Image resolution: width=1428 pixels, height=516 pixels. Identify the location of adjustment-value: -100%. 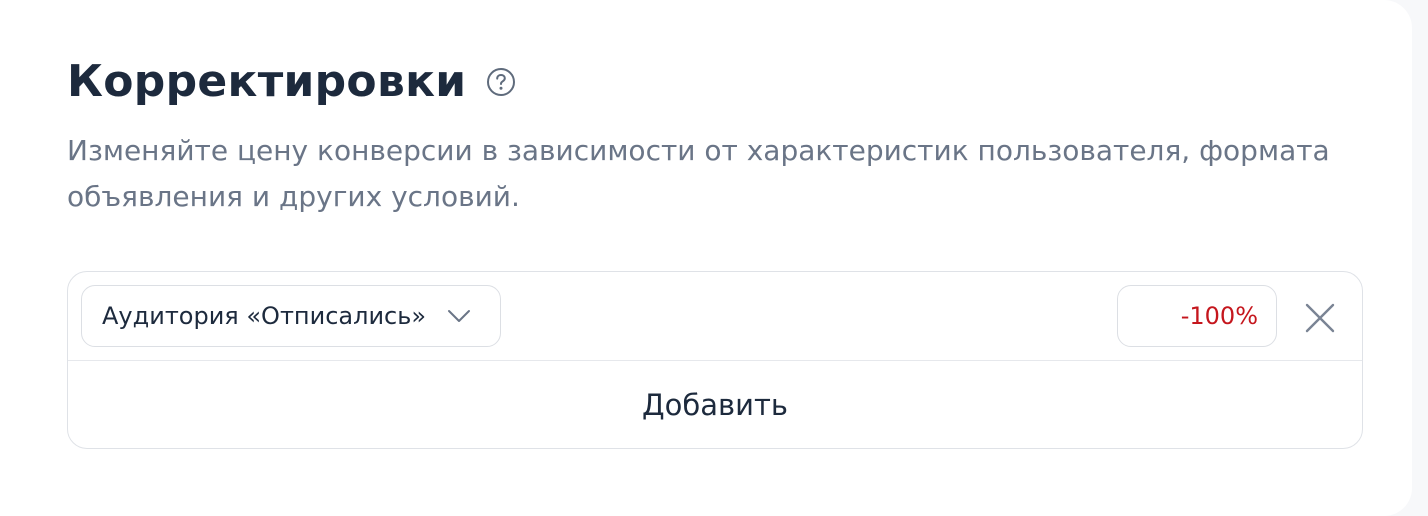
(1219, 316).